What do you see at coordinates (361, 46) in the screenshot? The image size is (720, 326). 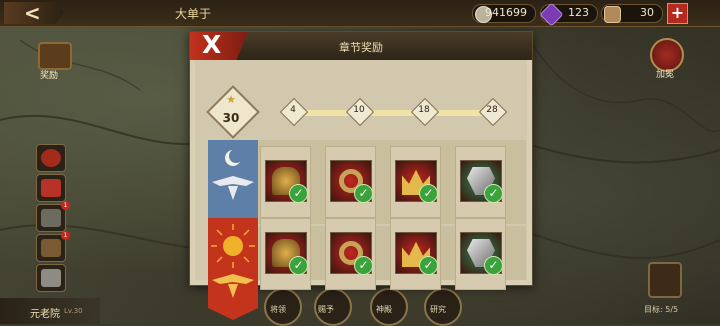 I see `dialog-header: 章节奖励 X` at bounding box center [361, 46].